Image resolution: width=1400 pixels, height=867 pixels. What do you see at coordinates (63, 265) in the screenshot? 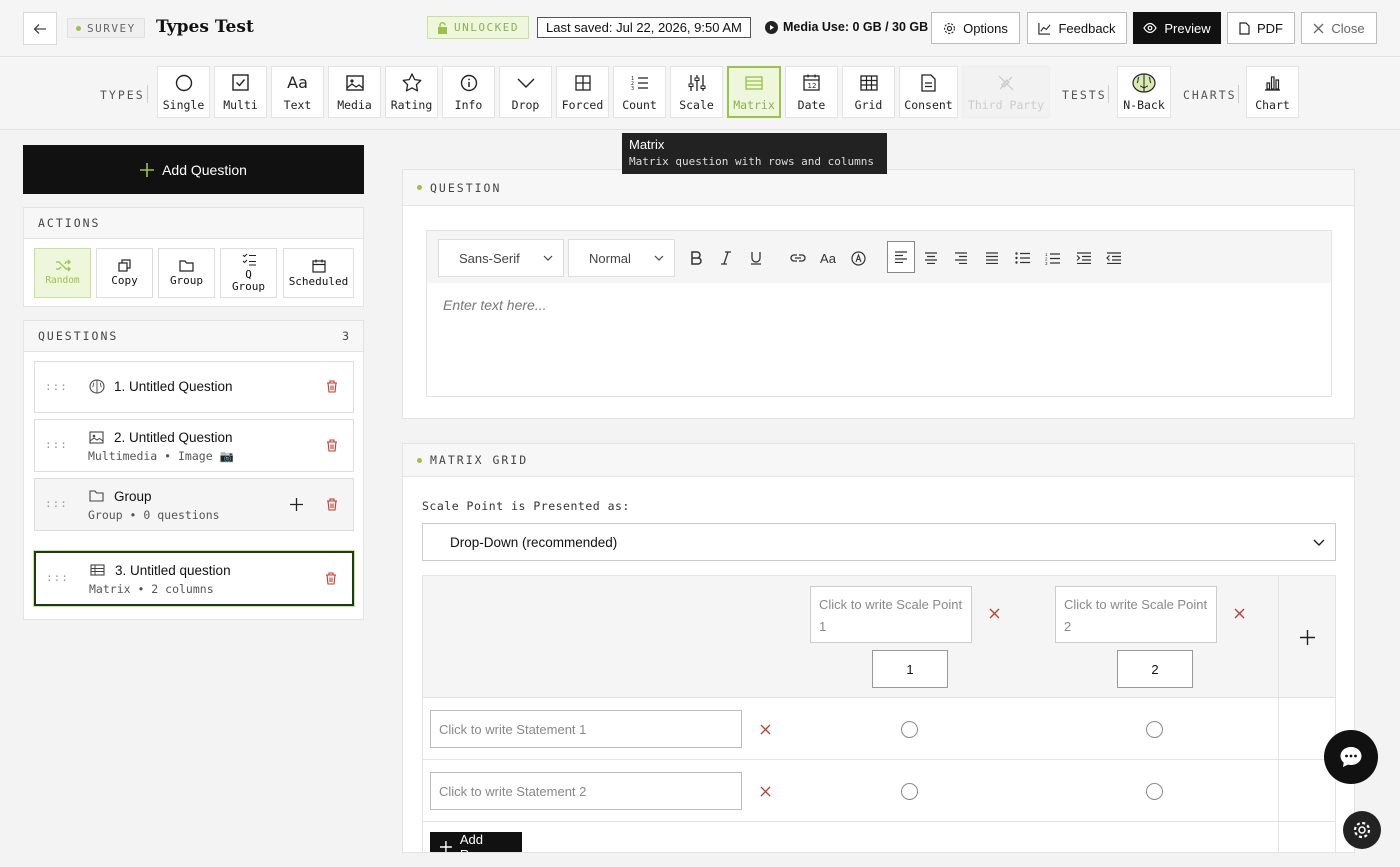
I see `shuffle-icon` at bounding box center [63, 265].